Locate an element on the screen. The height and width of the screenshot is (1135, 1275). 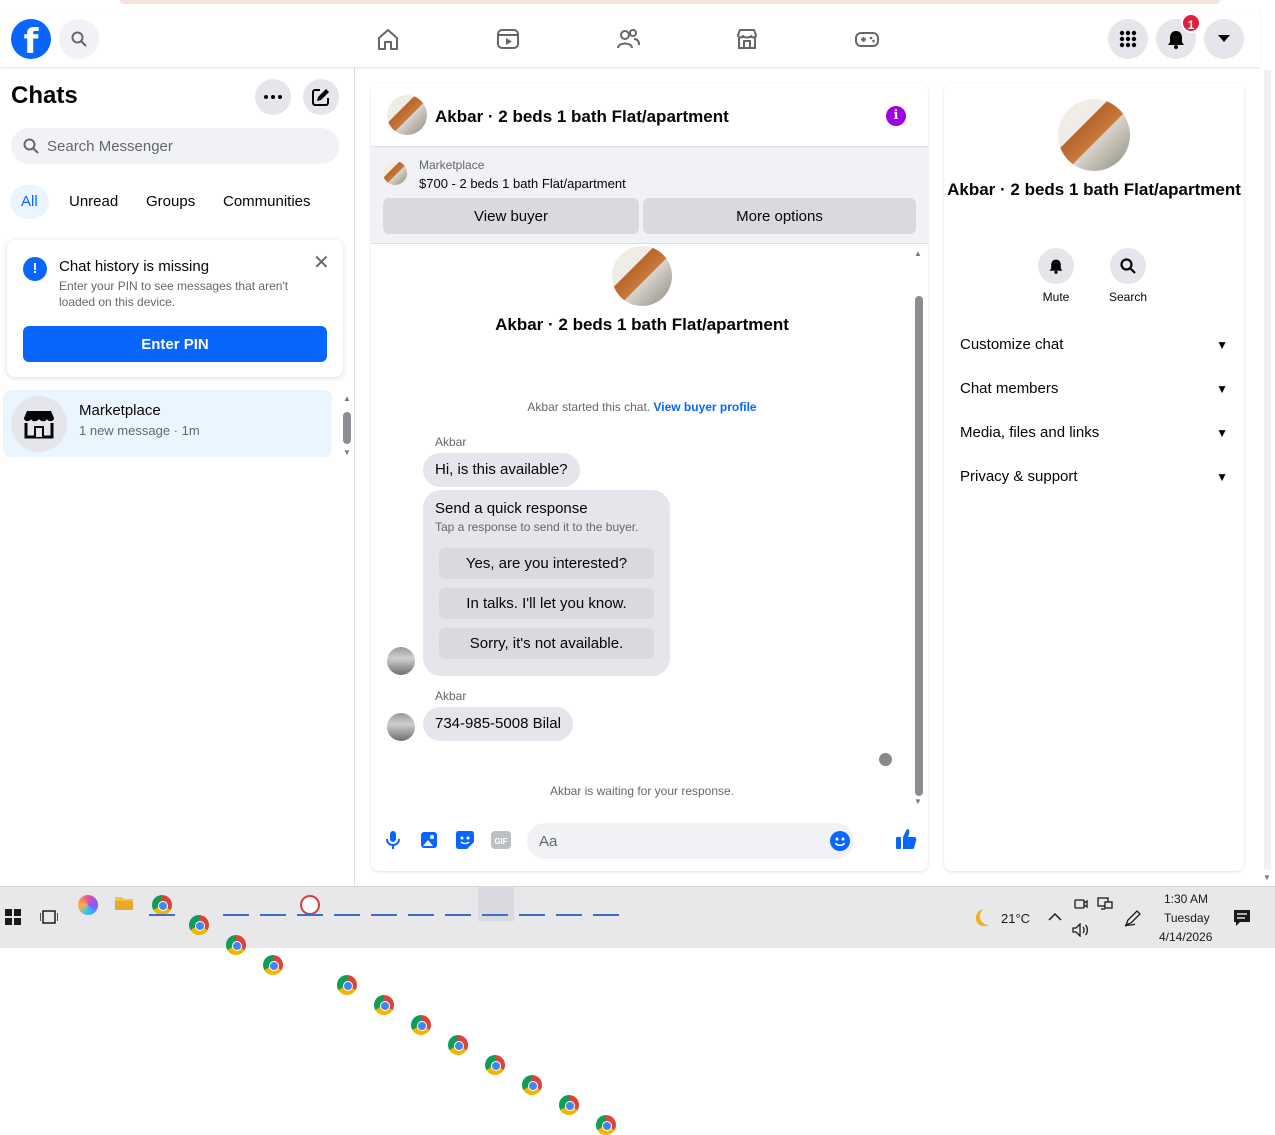
clock-time: 1:30 AM is located at coordinates (1186, 899).